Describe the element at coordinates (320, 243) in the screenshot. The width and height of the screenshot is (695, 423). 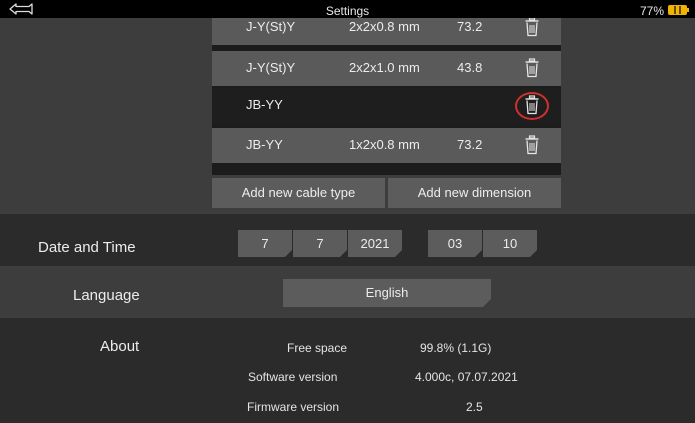
I see `month-field: 7` at that location.